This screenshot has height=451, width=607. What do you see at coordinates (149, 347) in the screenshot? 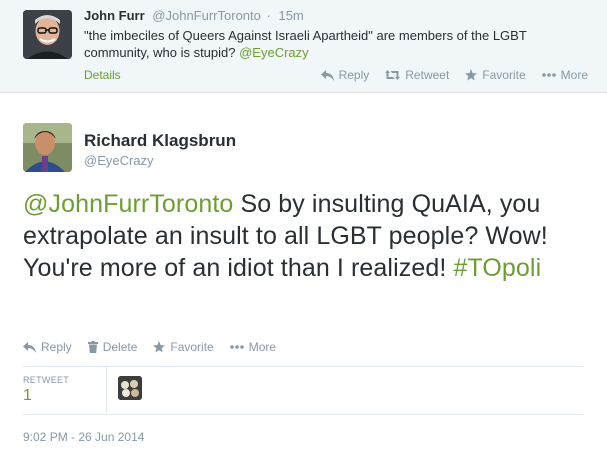
I see `main-actions: Reply Delete Favorite More` at bounding box center [149, 347].